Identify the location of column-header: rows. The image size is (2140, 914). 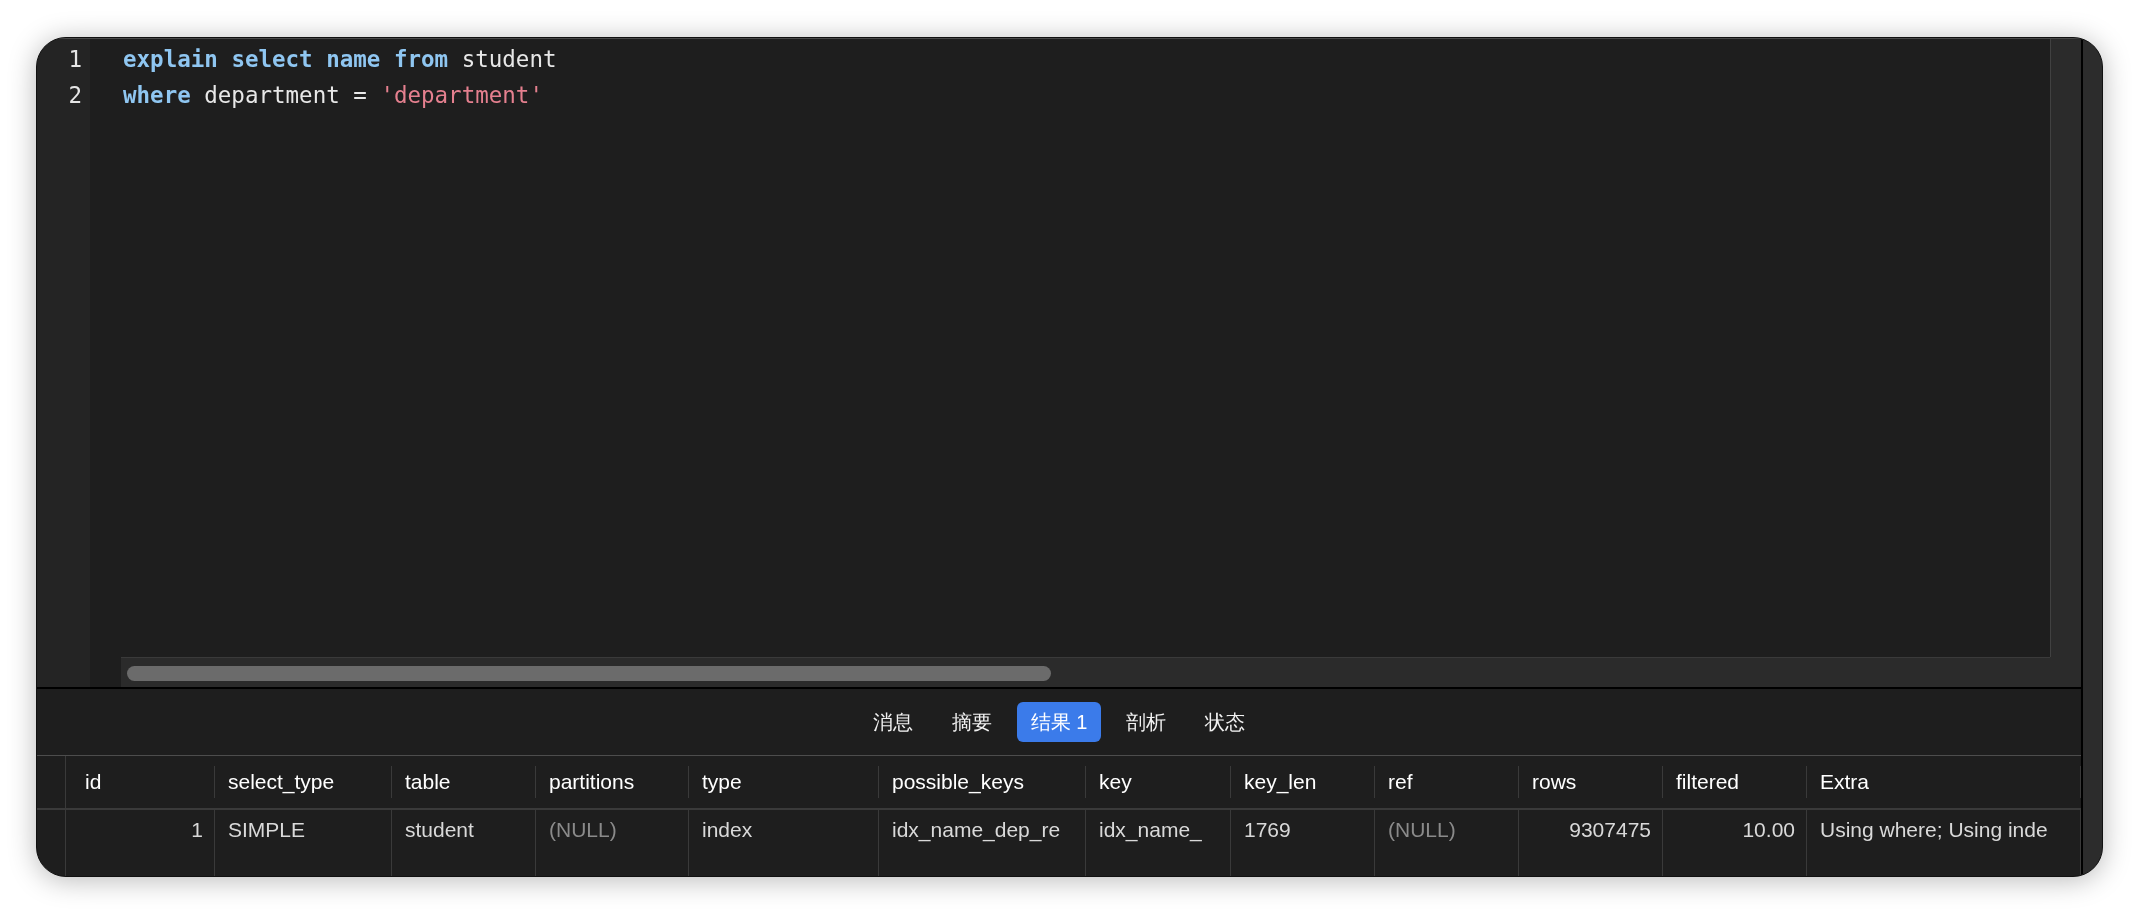
(1590, 782).